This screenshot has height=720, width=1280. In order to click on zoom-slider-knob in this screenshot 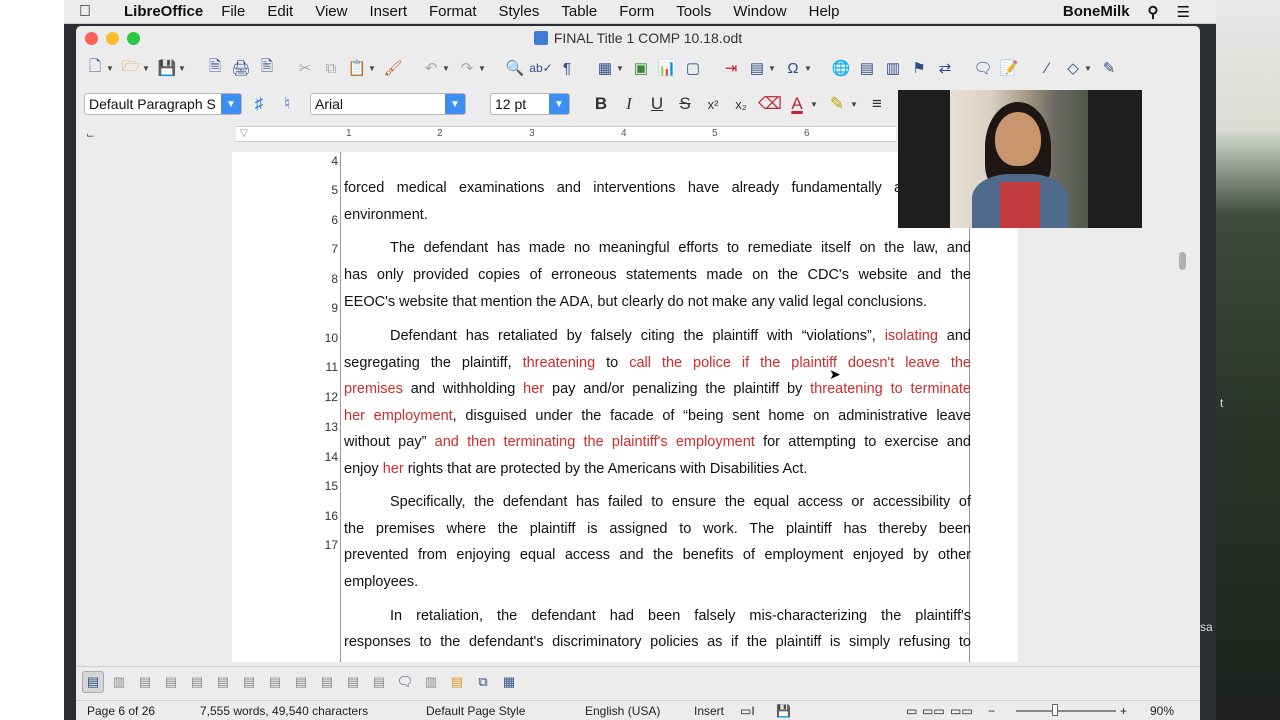, I will do `click(1055, 710)`.